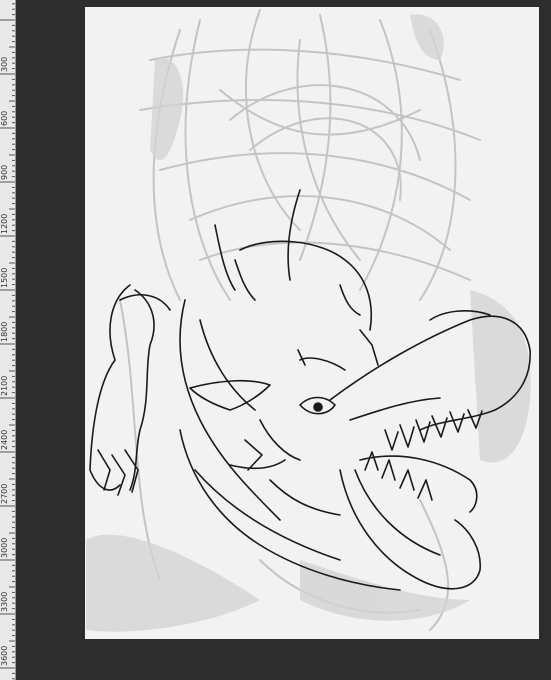 This screenshot has width=551, height=680. I want to click on ruler-label: 1800, so click(4, 331).